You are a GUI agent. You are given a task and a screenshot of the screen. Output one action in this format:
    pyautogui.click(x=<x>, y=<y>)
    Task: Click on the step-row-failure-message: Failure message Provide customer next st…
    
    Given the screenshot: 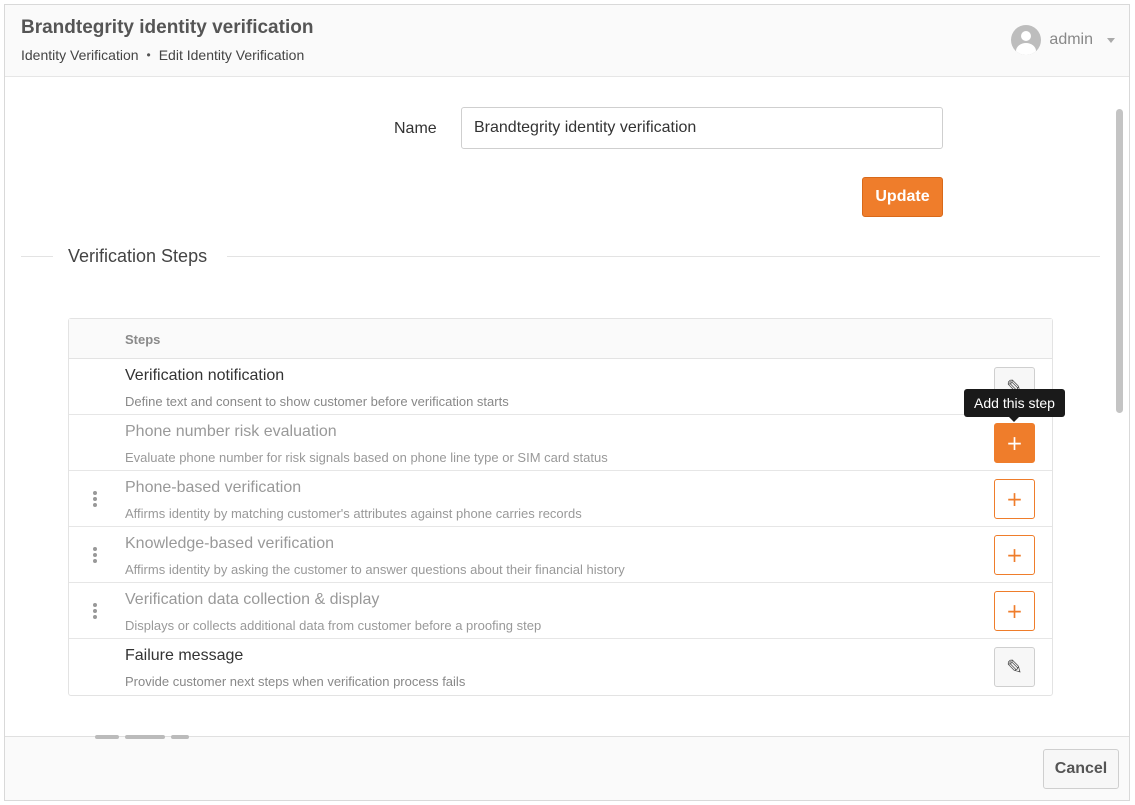 What is the action you would take?
    pyautogui.click(x=560, y=667)
    